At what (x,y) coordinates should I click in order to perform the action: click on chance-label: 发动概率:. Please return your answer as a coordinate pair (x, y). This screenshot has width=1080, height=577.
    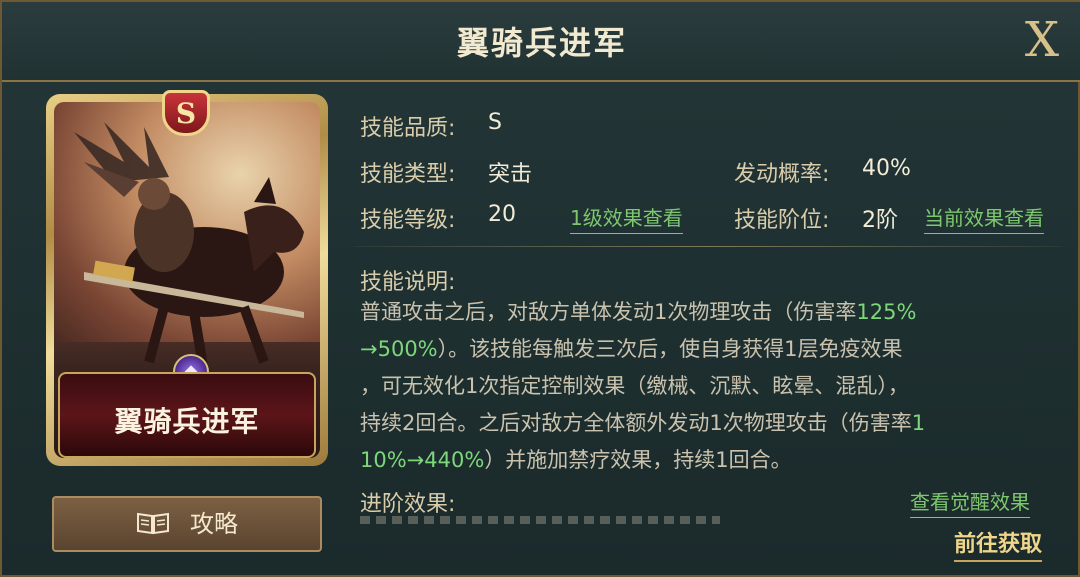
    Looking at the image, I should click on (782, 174).